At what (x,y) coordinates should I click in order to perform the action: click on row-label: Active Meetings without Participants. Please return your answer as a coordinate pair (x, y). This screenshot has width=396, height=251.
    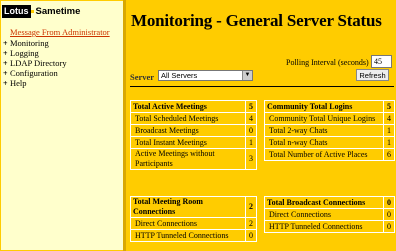
    Looking at the image, I should click on (188, 159).